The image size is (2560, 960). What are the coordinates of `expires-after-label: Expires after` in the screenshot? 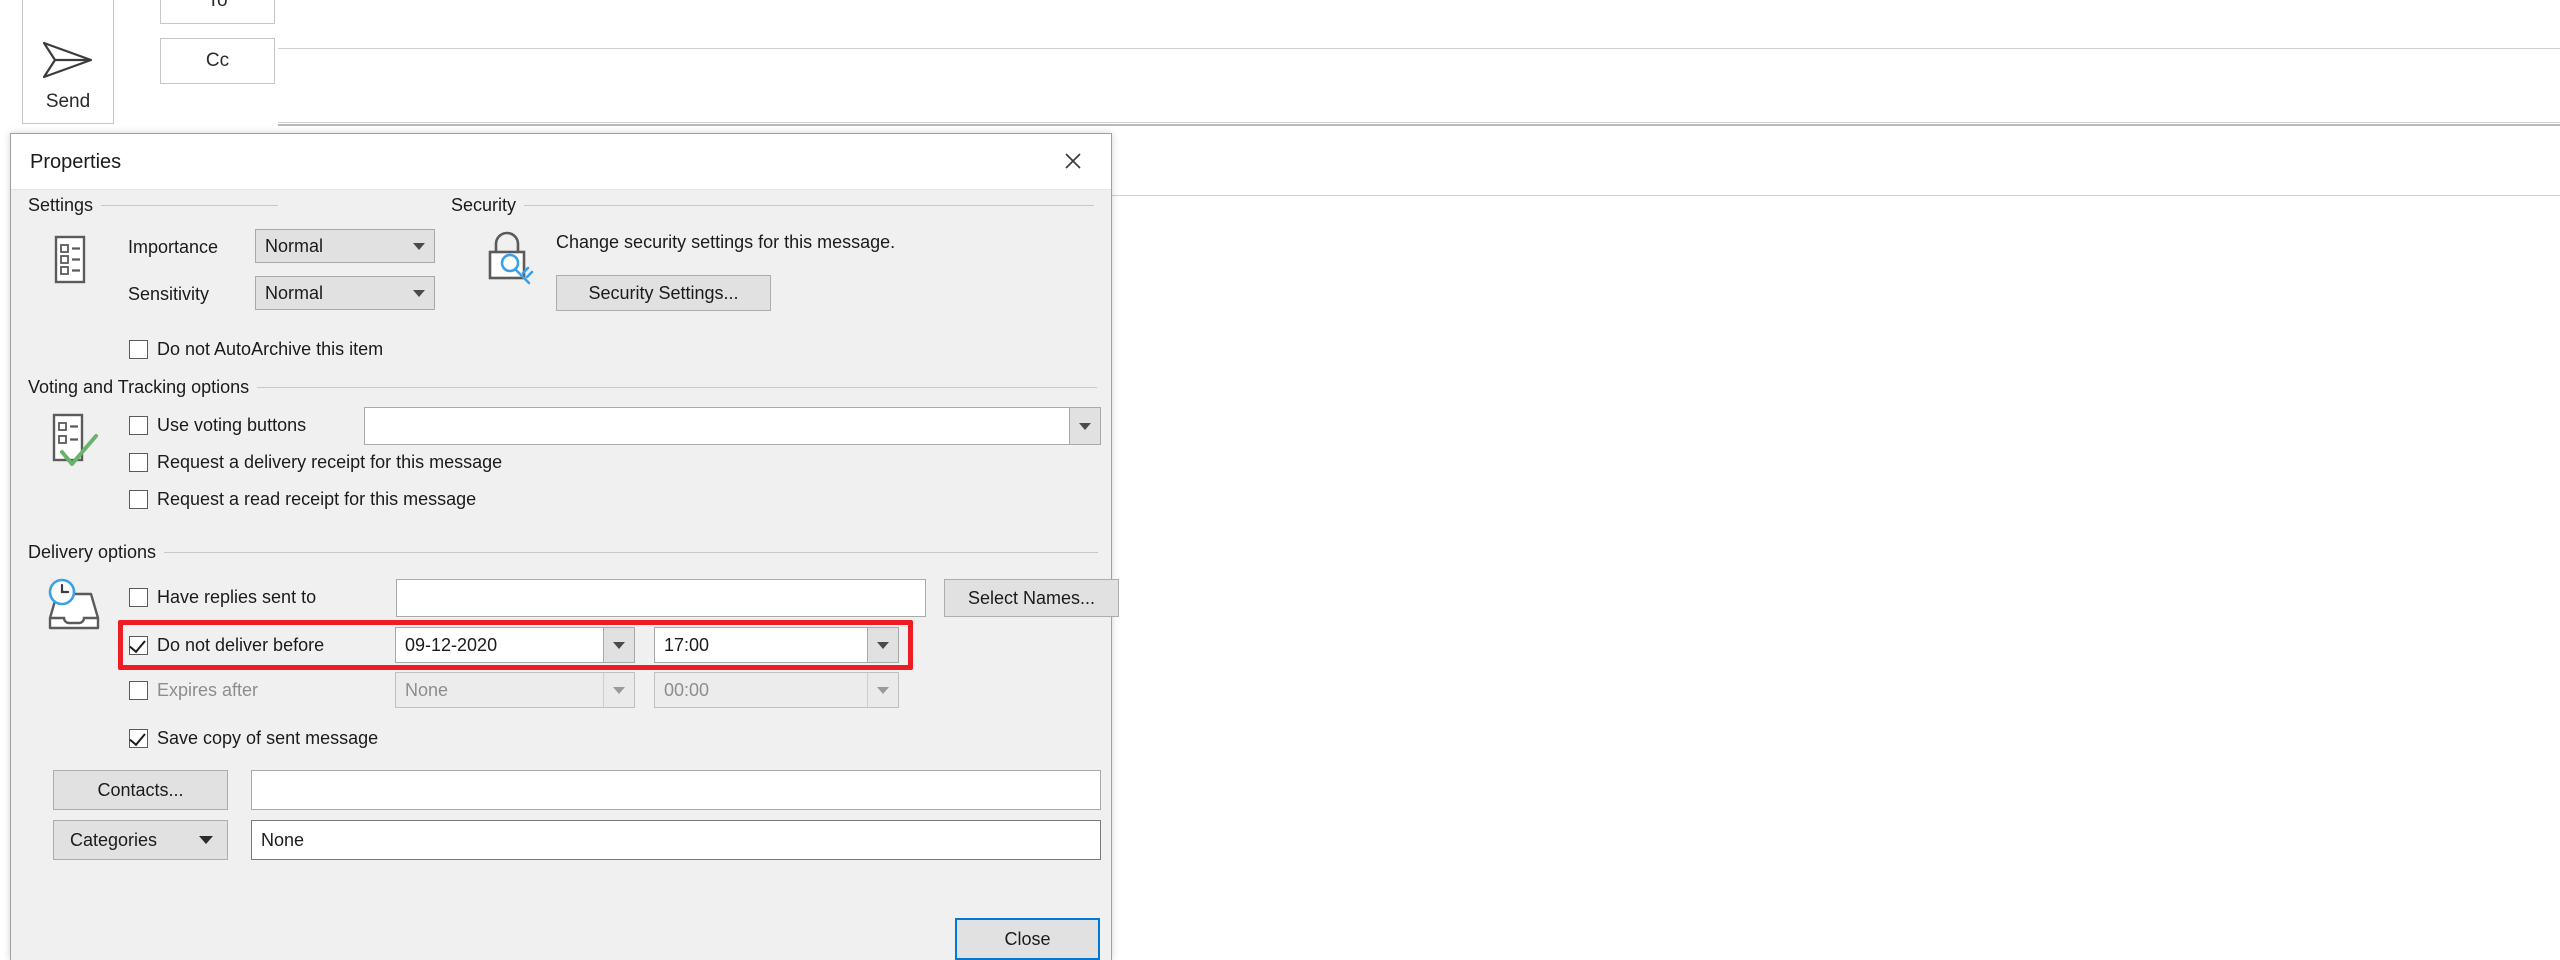 It's located at (207, 690).